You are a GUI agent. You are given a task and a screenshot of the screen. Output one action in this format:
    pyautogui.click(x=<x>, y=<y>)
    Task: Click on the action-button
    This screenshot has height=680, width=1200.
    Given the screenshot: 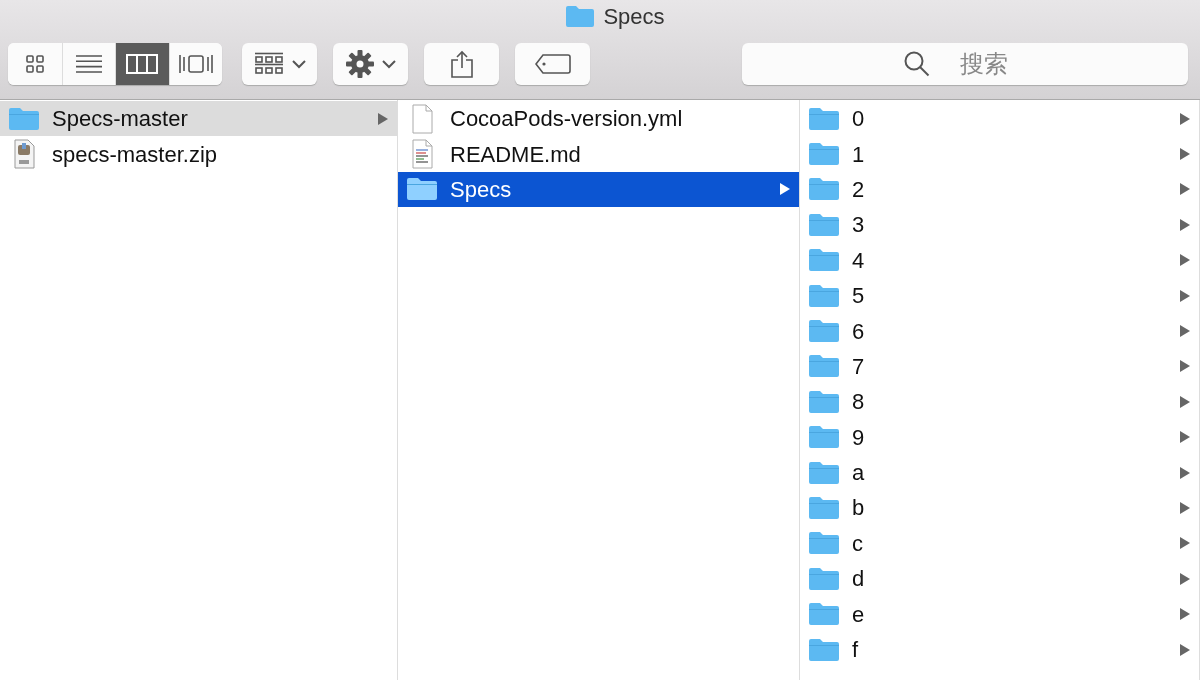 What is the action you would take?
    pyautogui.click(x=370, y=64)
    